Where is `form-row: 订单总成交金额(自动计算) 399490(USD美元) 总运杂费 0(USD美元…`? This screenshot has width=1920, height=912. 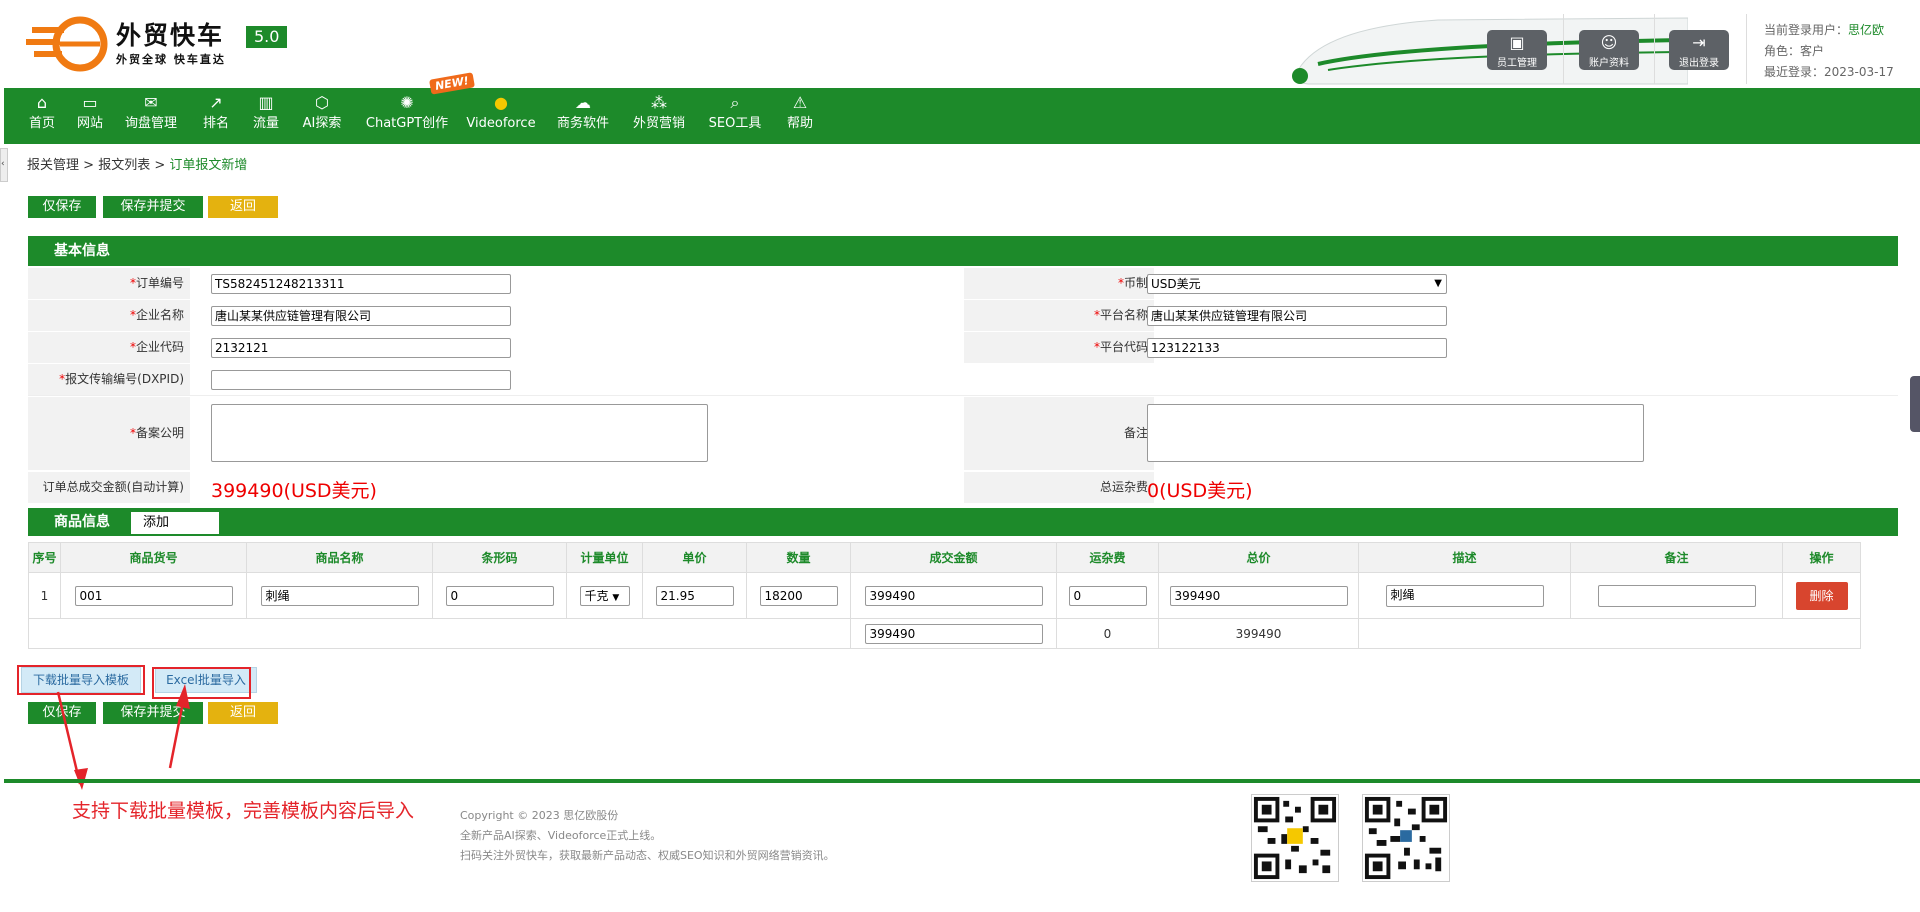
form-row: 订单总成交金额(自动计算) 399490(USD美元) 总运杂费 0(USD美元… is located at coordinates (963, 488).